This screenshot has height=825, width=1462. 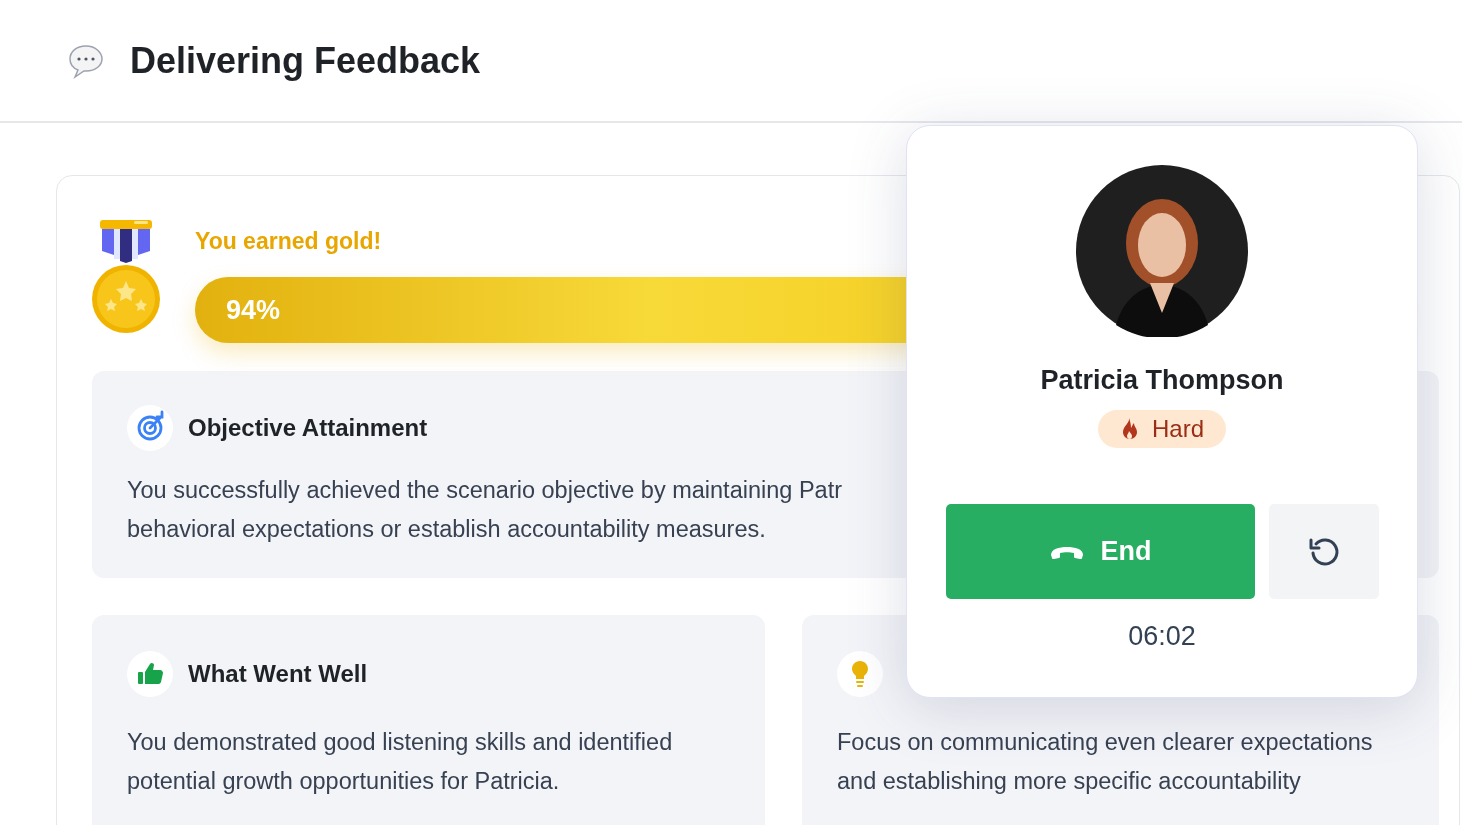 I want to click on page-title: Delivering Feedback, so click(x=305, y=60).